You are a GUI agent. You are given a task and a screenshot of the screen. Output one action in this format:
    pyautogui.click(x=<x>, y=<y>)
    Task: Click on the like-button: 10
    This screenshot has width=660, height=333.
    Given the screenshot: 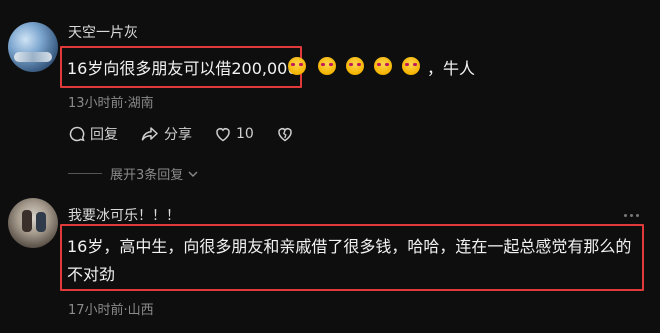 What is the action you would take?
    pyautogui.click(x=234, y=134)
    